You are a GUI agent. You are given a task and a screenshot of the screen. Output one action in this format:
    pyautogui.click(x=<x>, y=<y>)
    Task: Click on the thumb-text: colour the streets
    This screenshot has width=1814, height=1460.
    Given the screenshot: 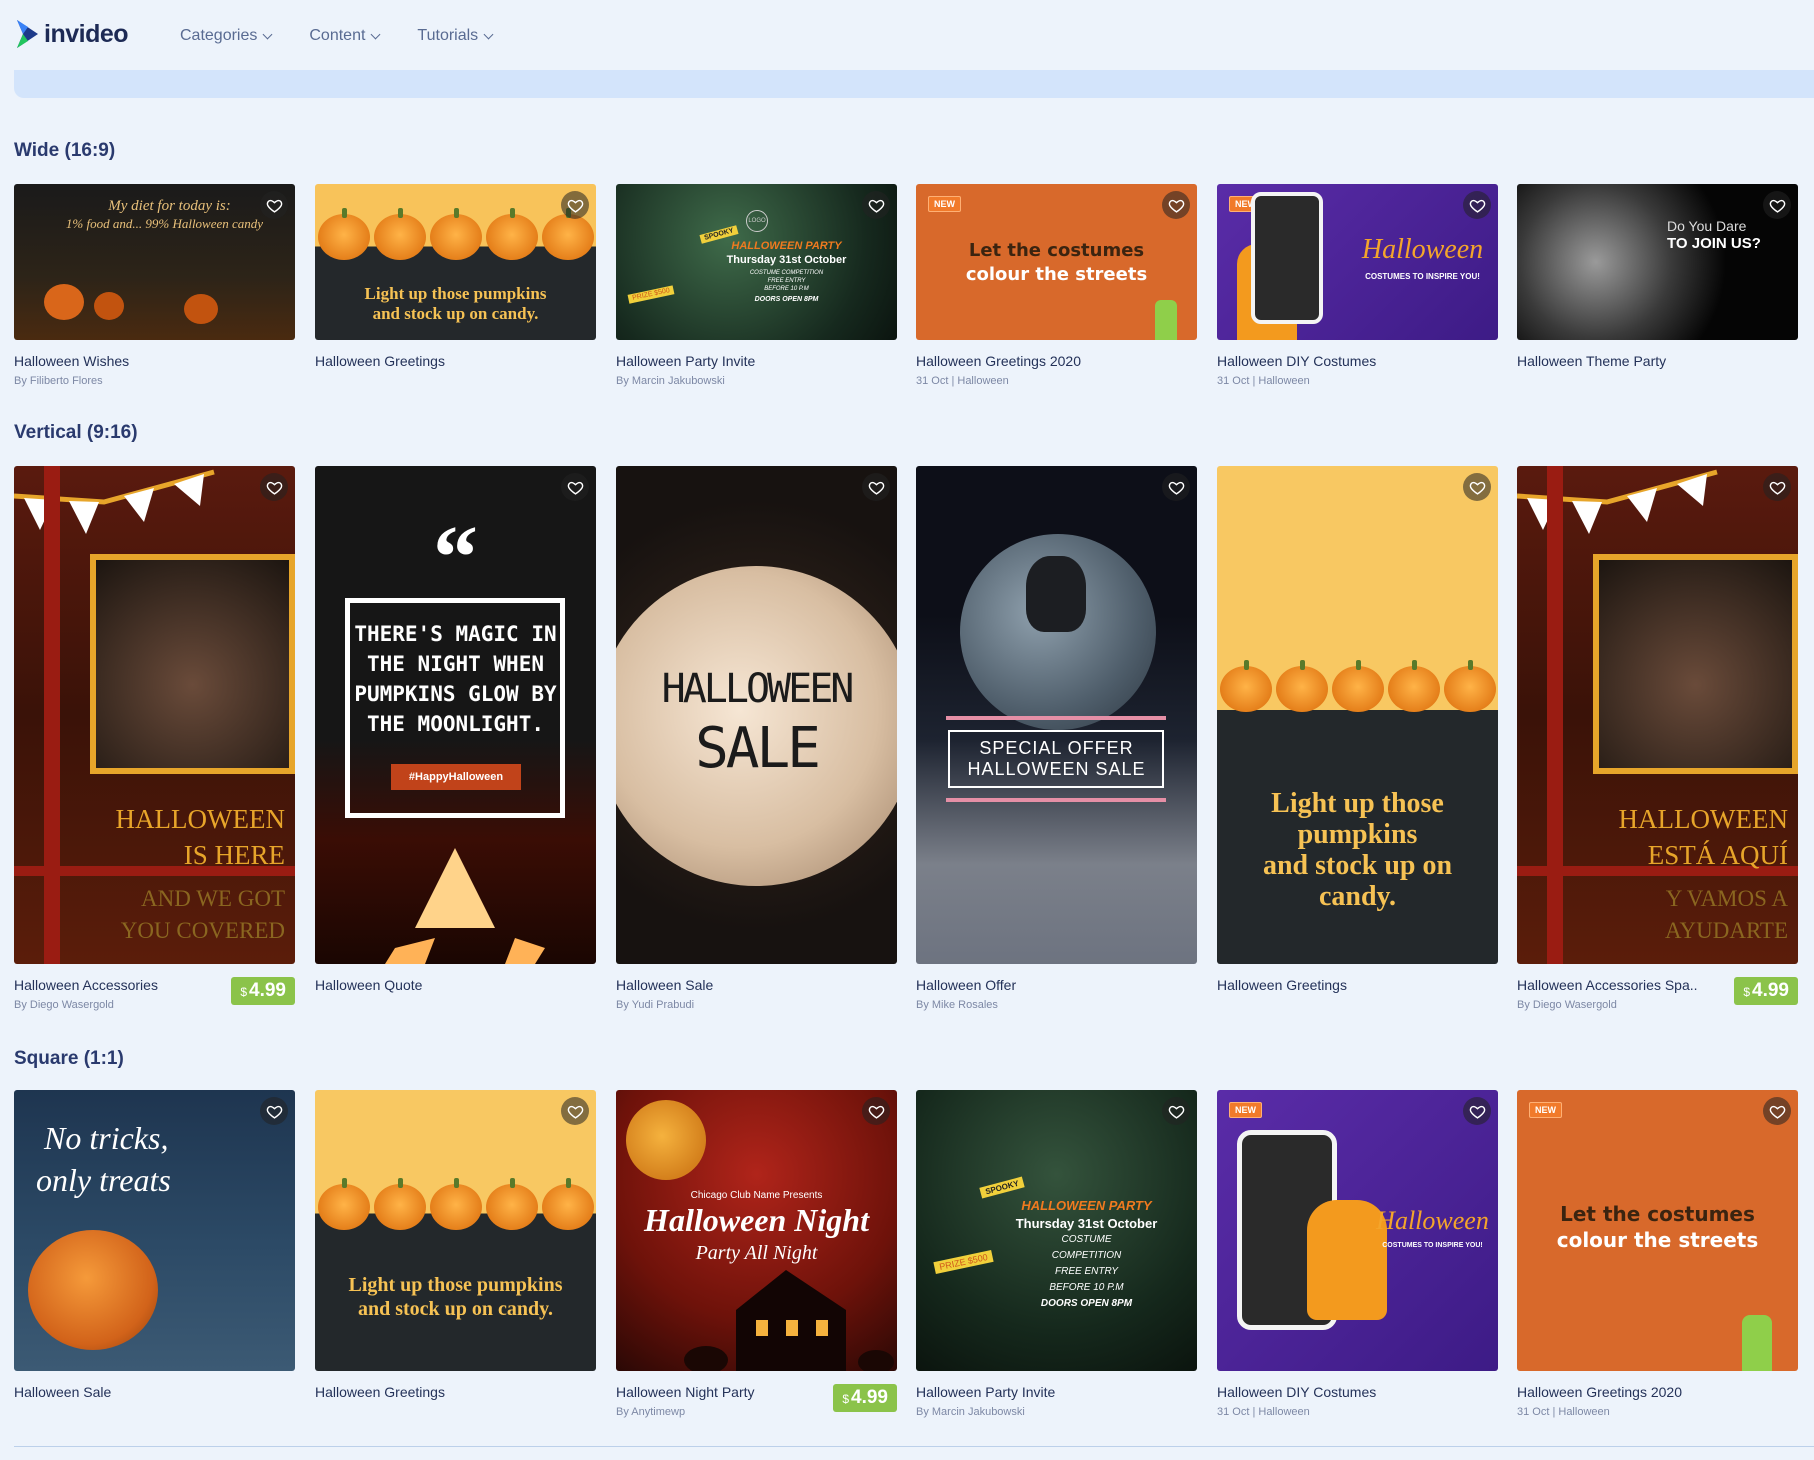 What is the action you would take?
    pyautogui.click(x=1657, y=1240)
    